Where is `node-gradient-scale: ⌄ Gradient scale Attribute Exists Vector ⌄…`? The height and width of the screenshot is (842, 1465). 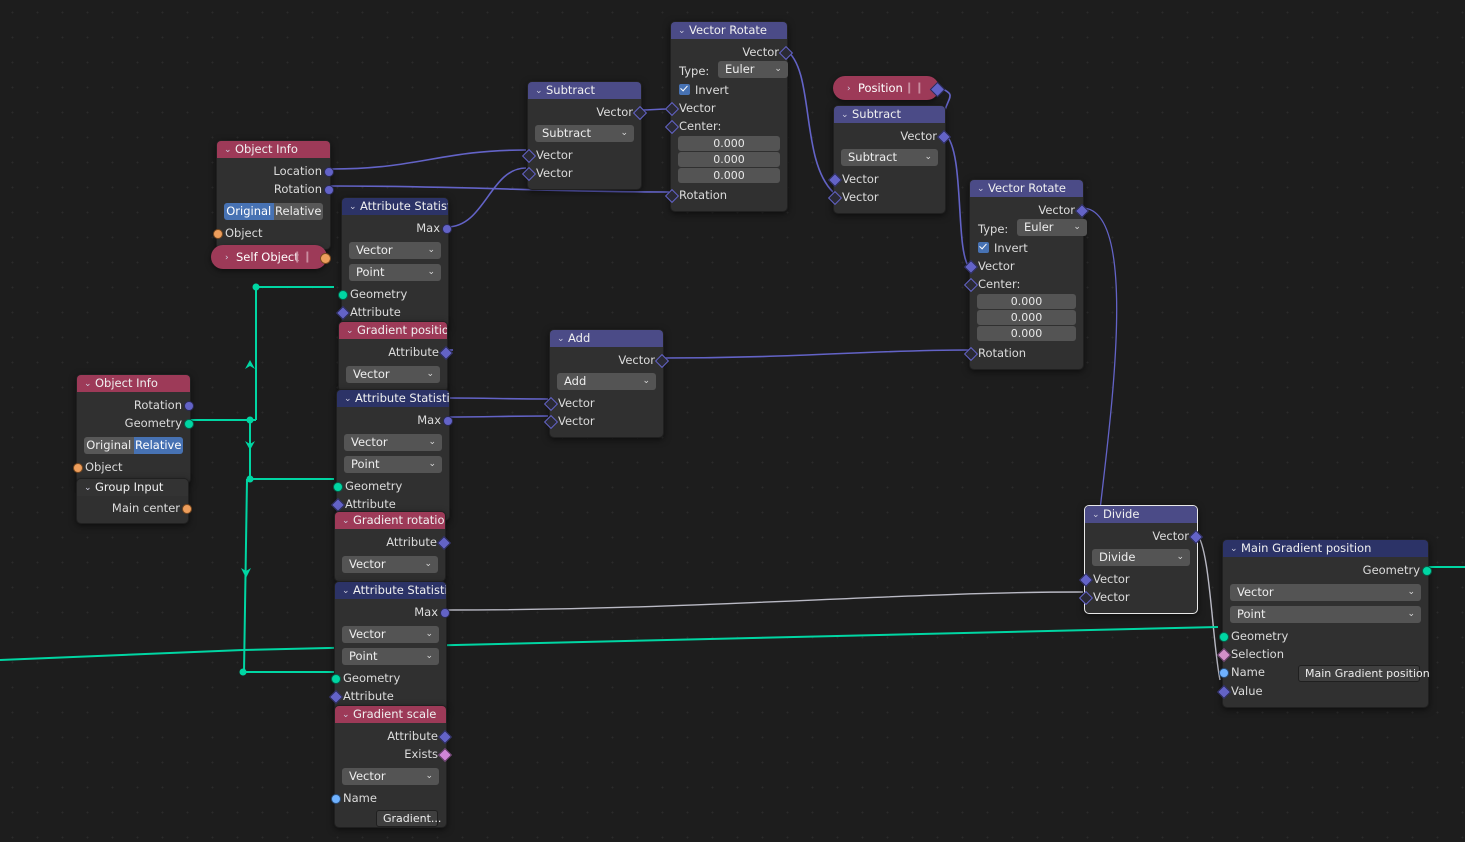
node-gradient-scale: ⌄ Gradient scale Attribute Exists Vector ⌄… is located at coordinates (392, 766).